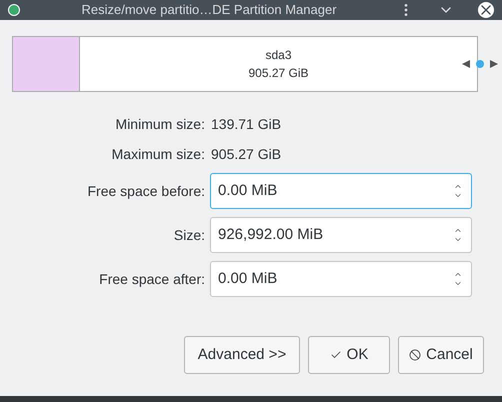  What do you see at coordinates (415, 355) in the screenshot?
I see `cancel-icon` at bounding box center [415, 355].